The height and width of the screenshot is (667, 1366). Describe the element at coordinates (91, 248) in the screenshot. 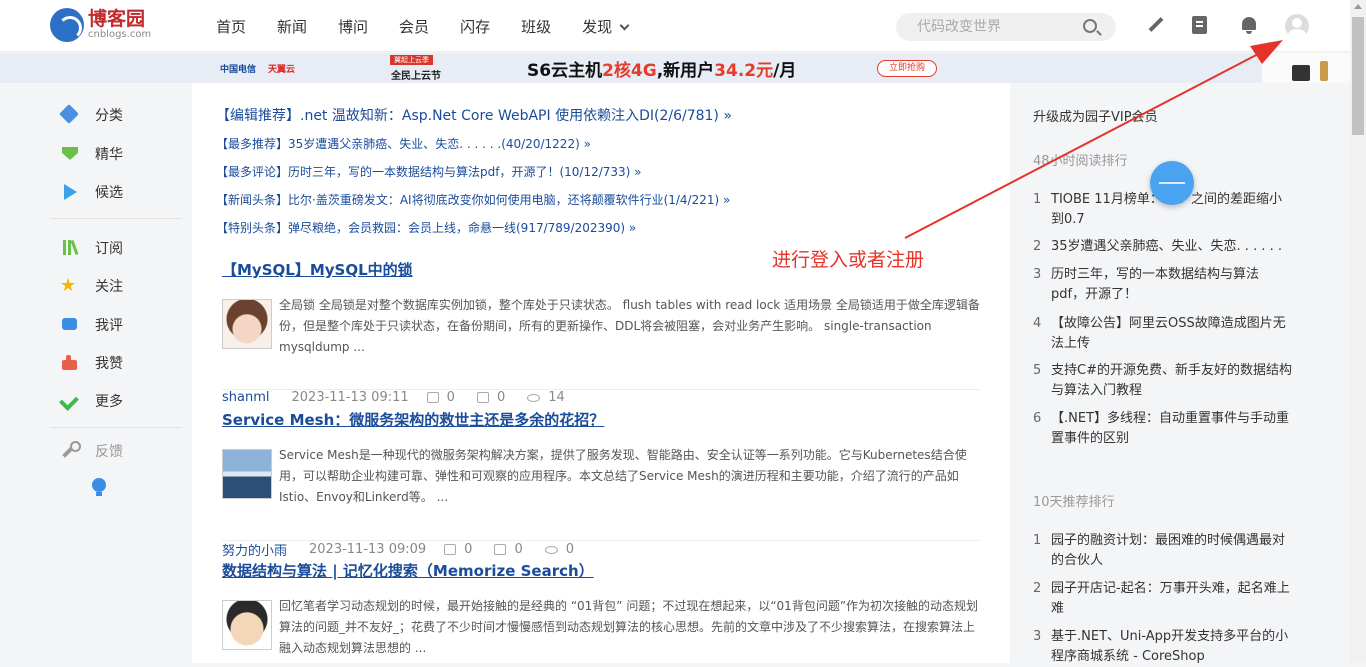

I see `sidebar-item-subscribe: 订阅` at that location.